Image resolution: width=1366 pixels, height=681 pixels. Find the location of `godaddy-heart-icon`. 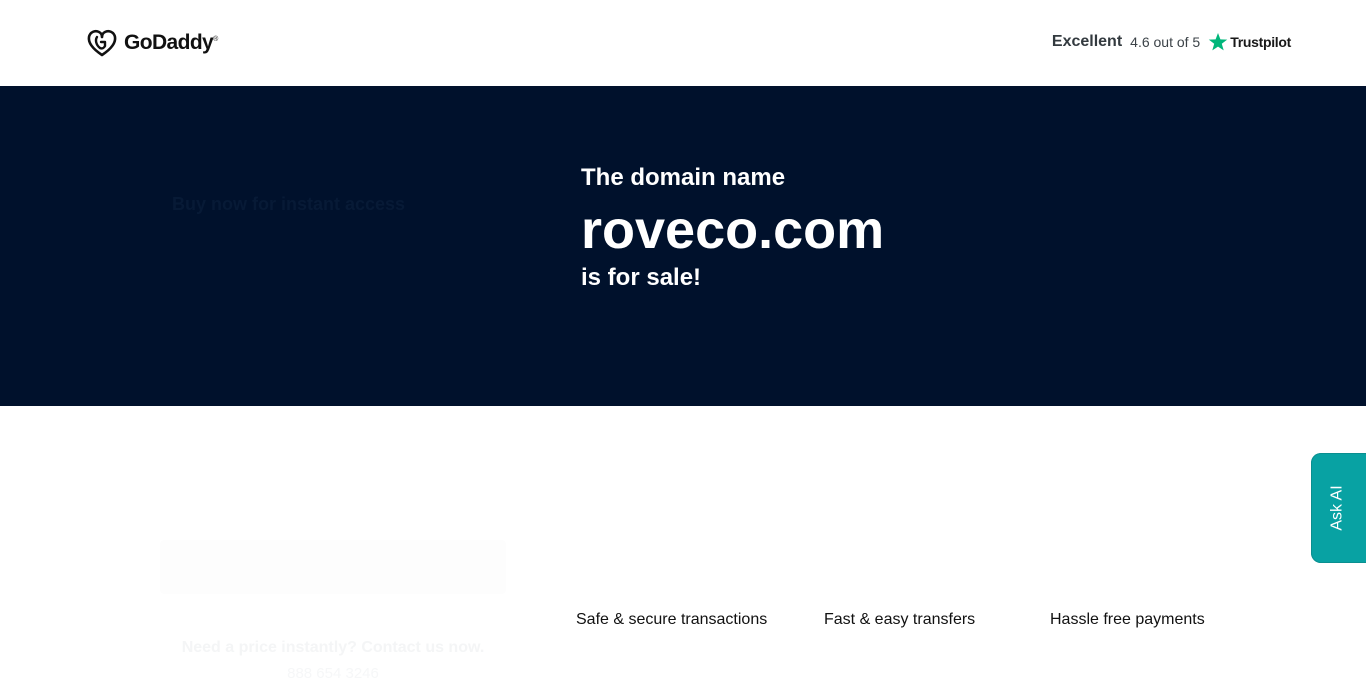

godaddy-heart-icon is located at coordinates (102, 43).